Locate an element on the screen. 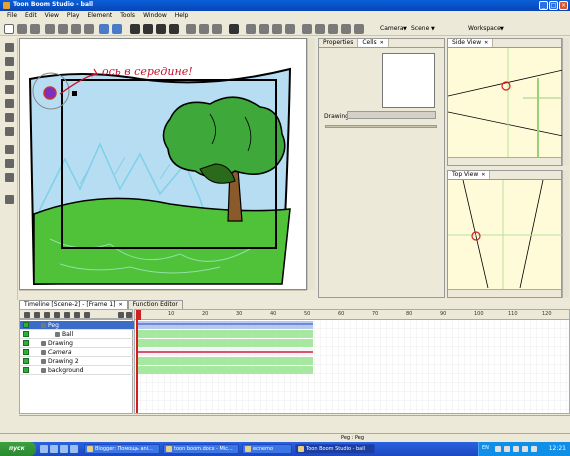 The height and width of the screenshot is (456, 570). drawing-field is located at coordinates (391, 115).